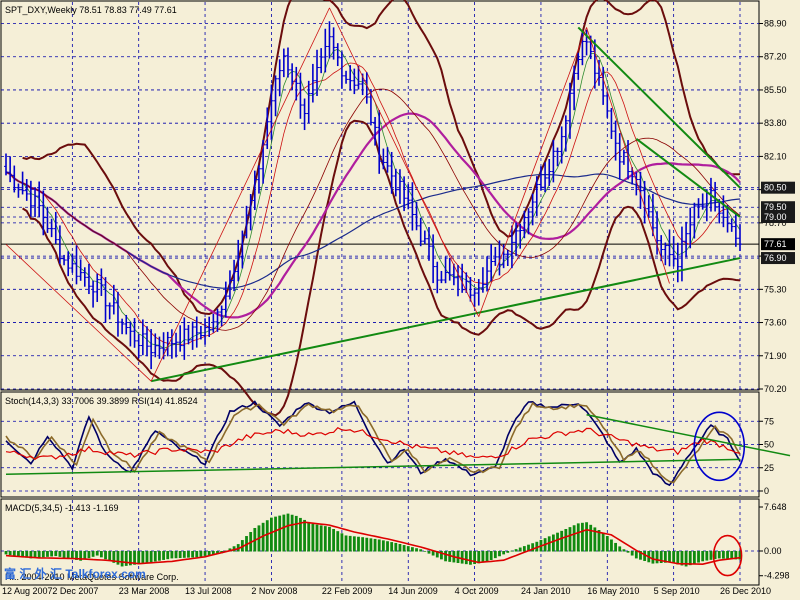 The width and height of the screenshot is (800, 600). I want to click on stoch-tick-label: 75, so click(769, 421).